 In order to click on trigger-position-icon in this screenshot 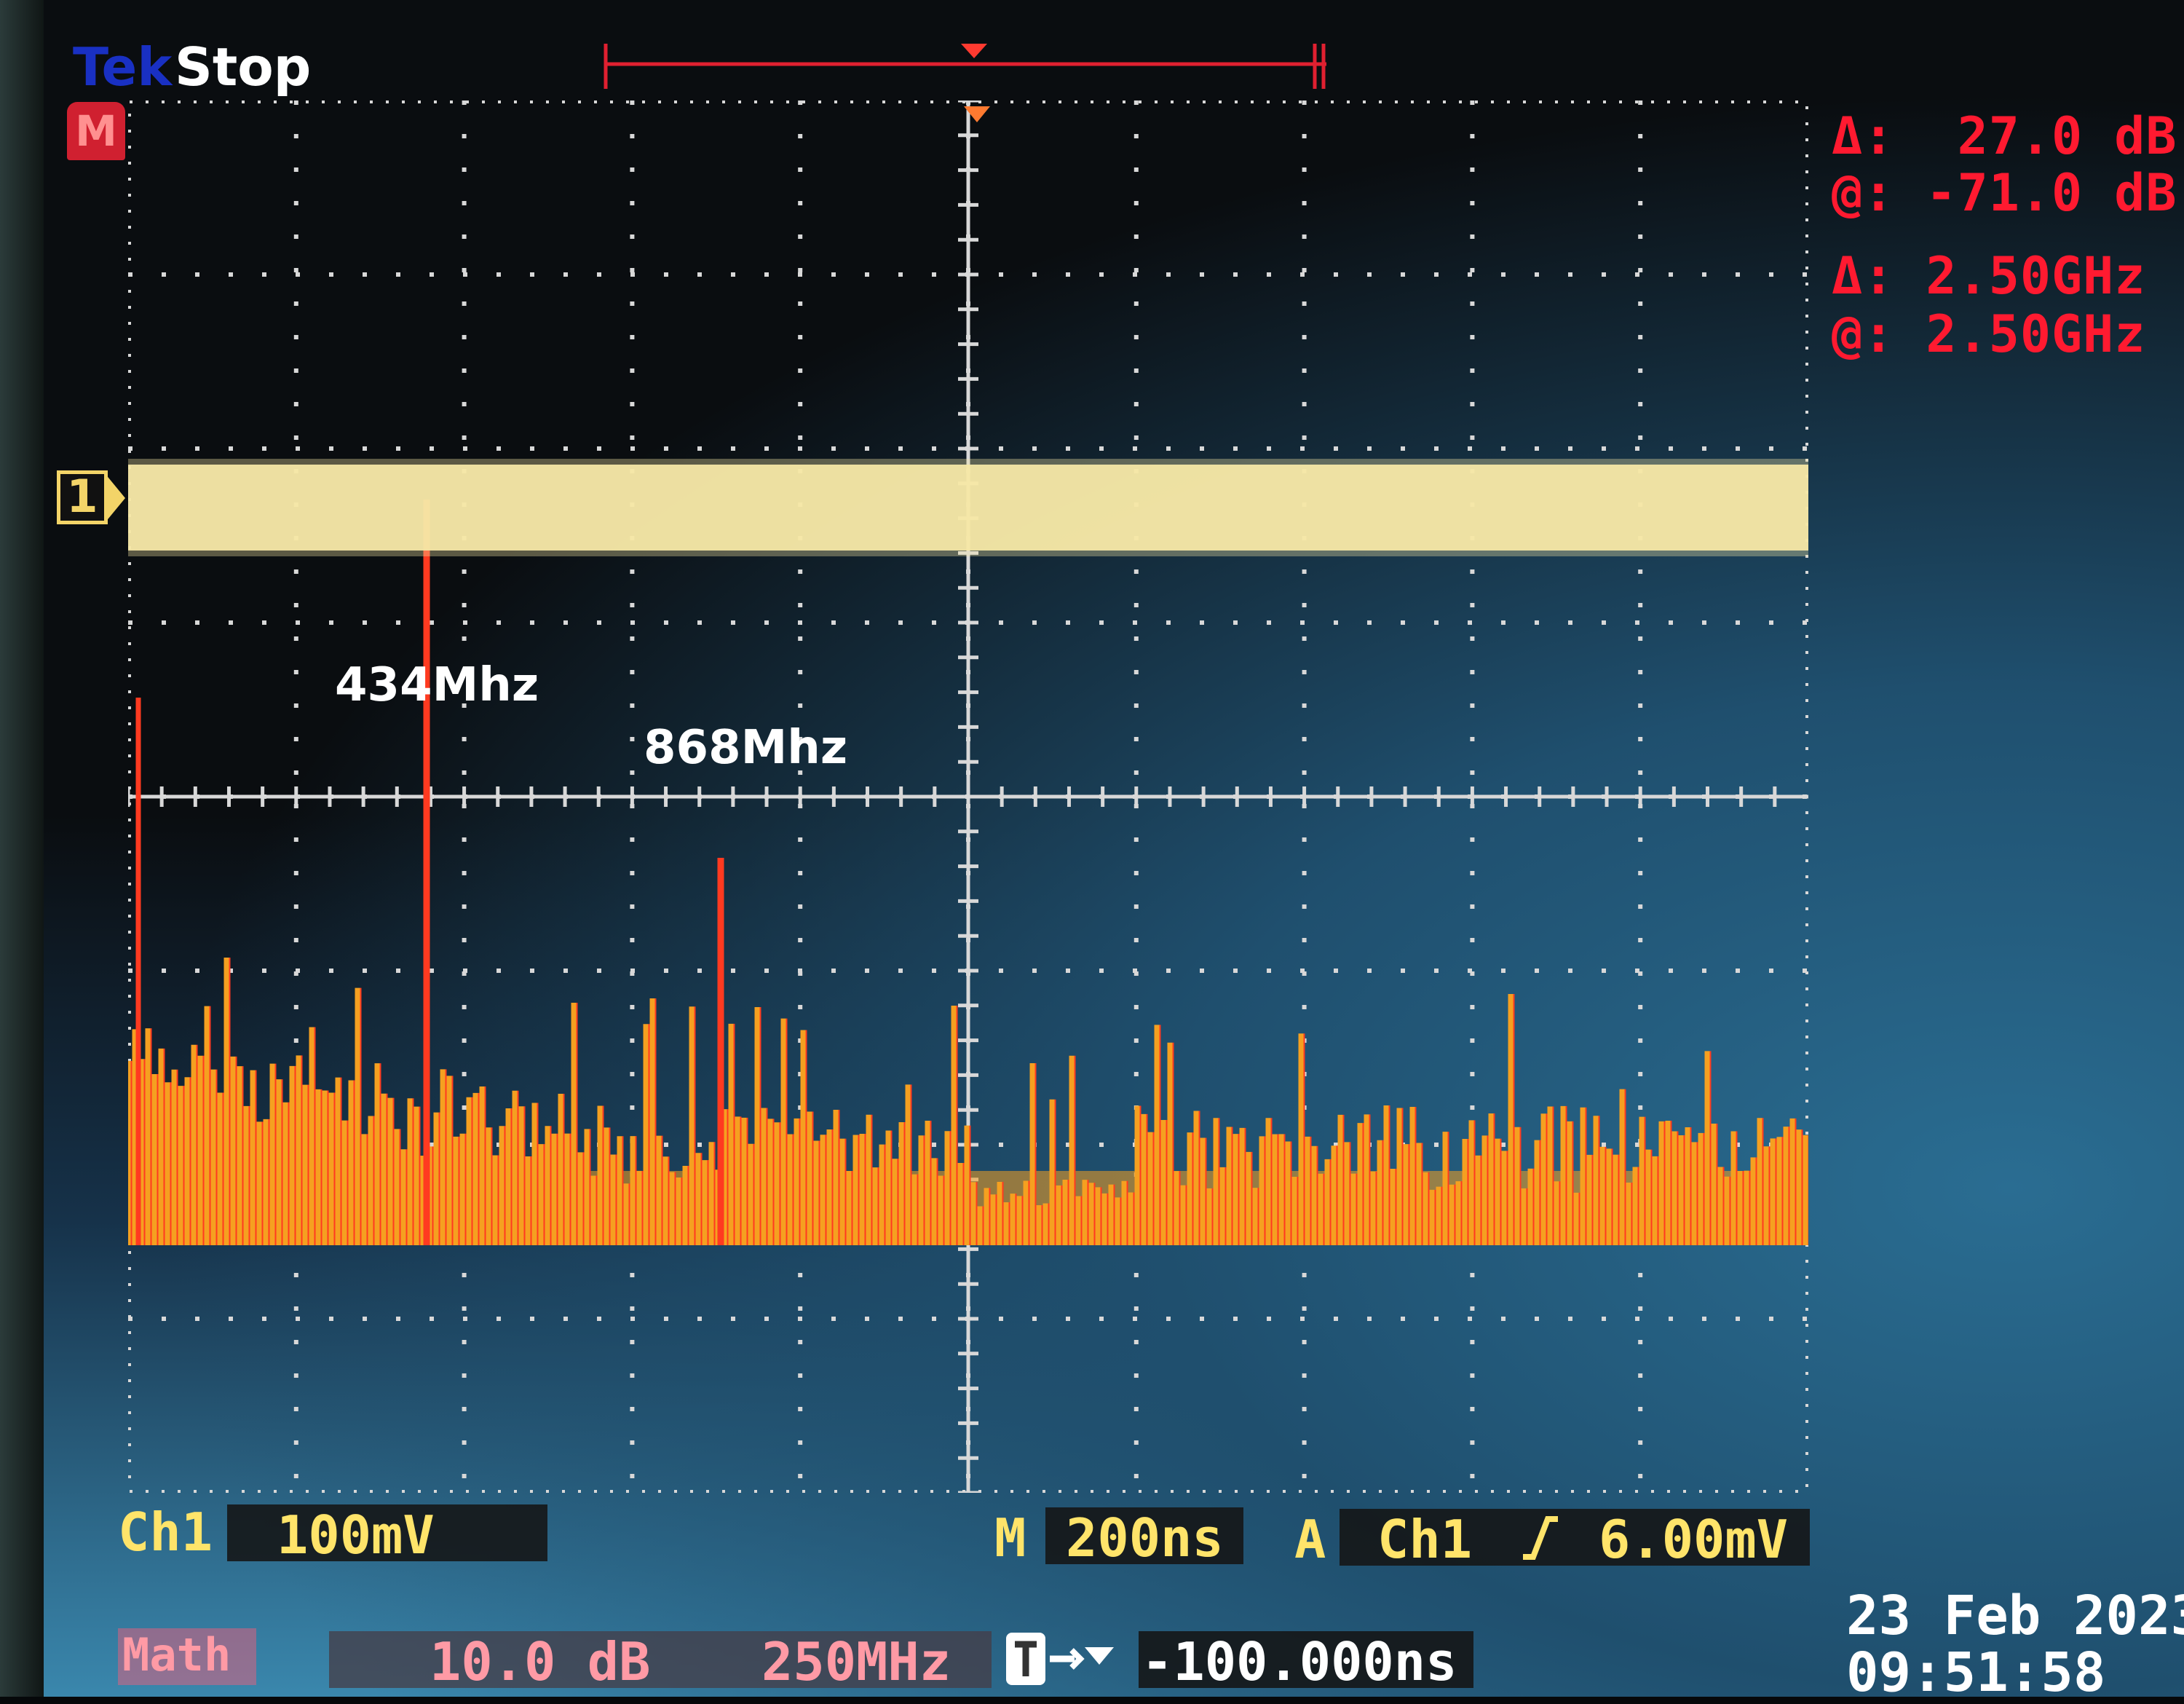, I will do `click(1060, 1659)`.